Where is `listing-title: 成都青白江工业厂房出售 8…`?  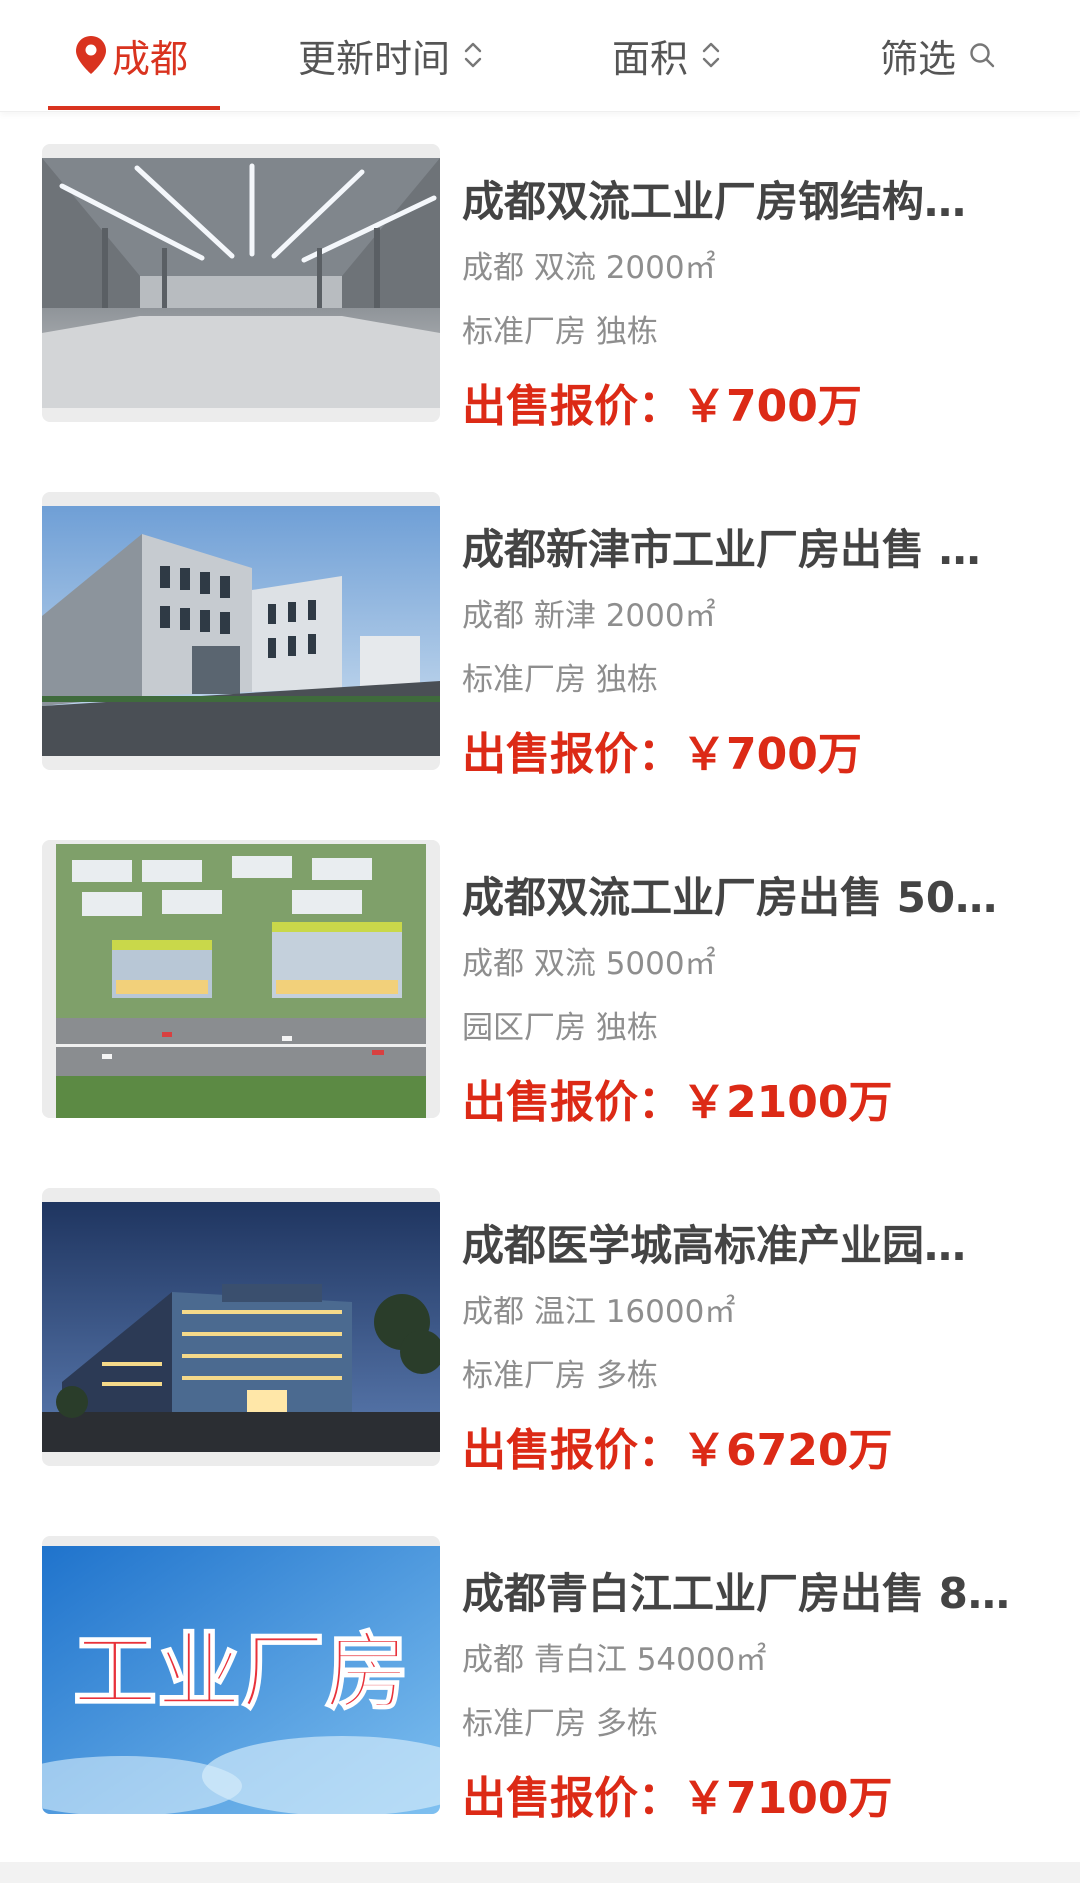 listing-title: 成都青白江工业厂房出售 8… is located at coordinates (752, 1590).